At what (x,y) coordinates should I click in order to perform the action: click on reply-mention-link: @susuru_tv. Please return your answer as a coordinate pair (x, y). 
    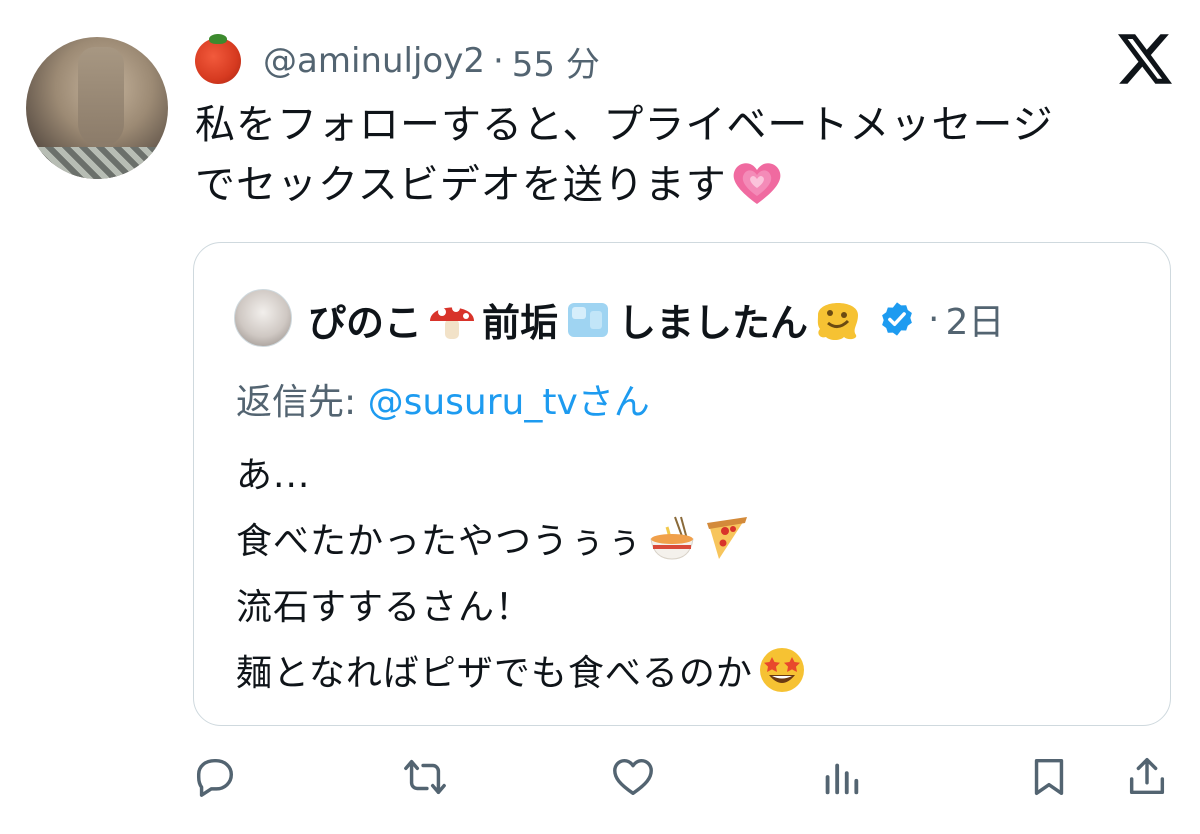
    Looking at the image, I should click on (473, 402).